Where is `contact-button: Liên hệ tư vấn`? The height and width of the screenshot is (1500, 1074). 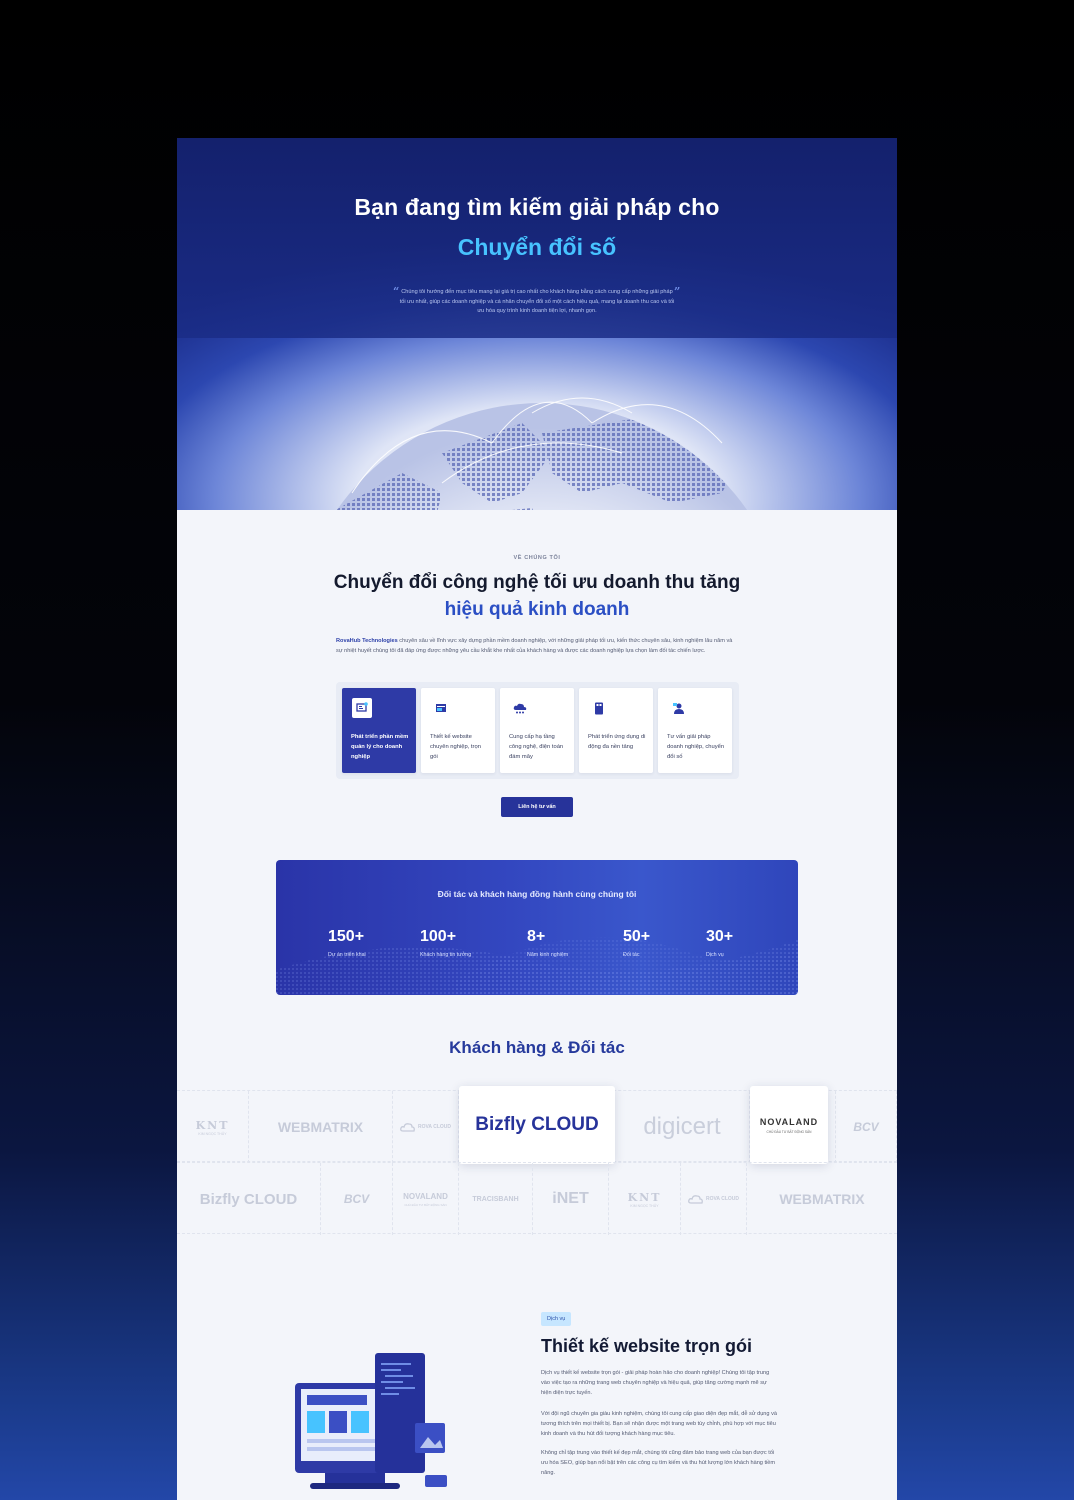 contact-button: Liên hệ tư vấn is located at coordinates (537, 807).